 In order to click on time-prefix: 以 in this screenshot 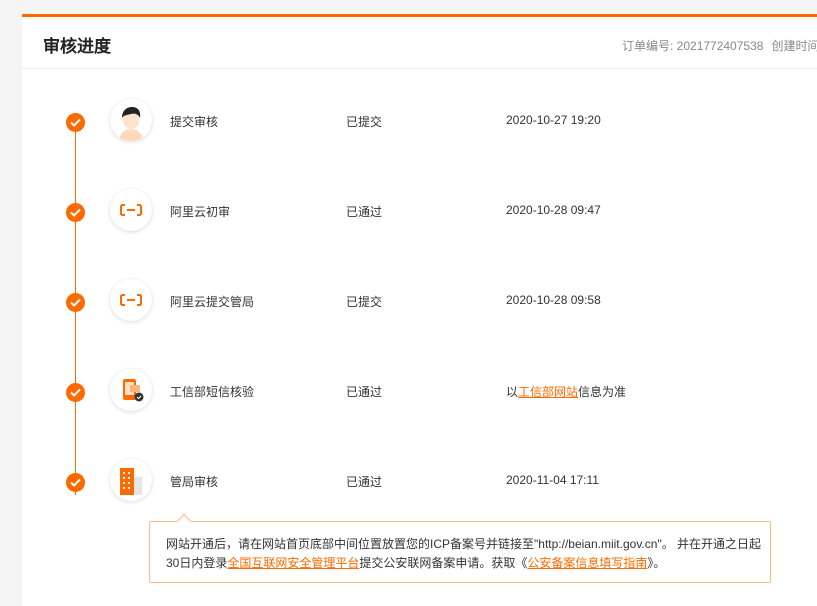, I will do `click(512, 392)`.